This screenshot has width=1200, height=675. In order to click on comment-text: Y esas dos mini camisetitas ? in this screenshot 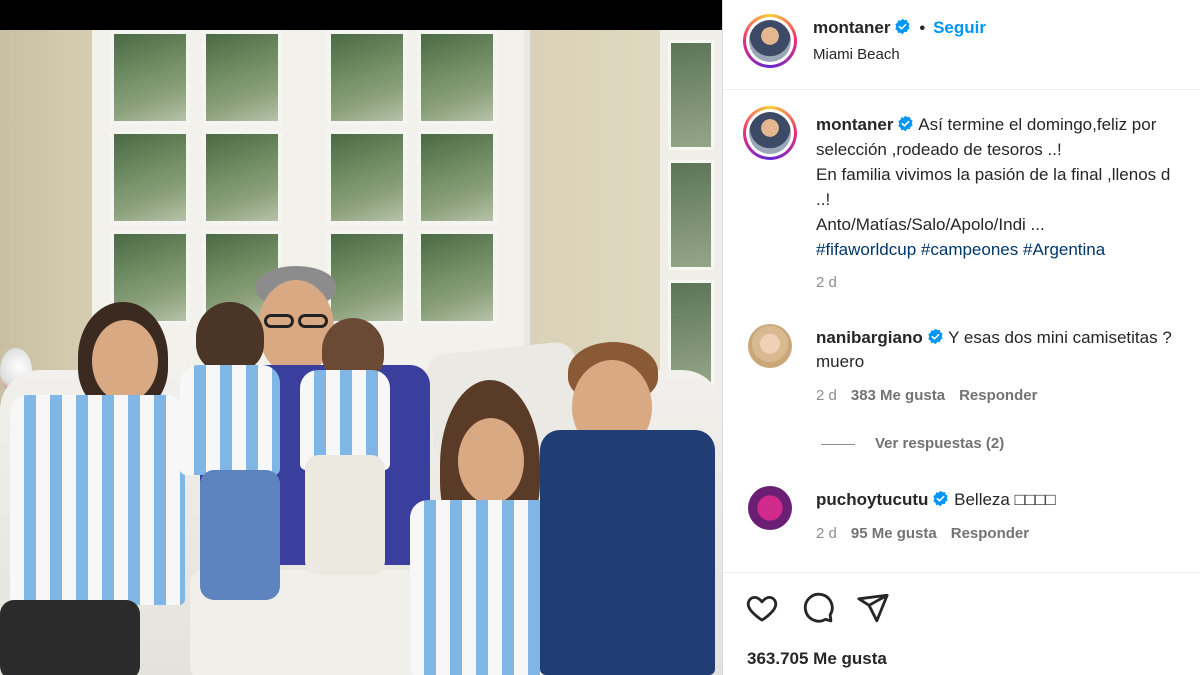, I will do `click(1060, 337)`.